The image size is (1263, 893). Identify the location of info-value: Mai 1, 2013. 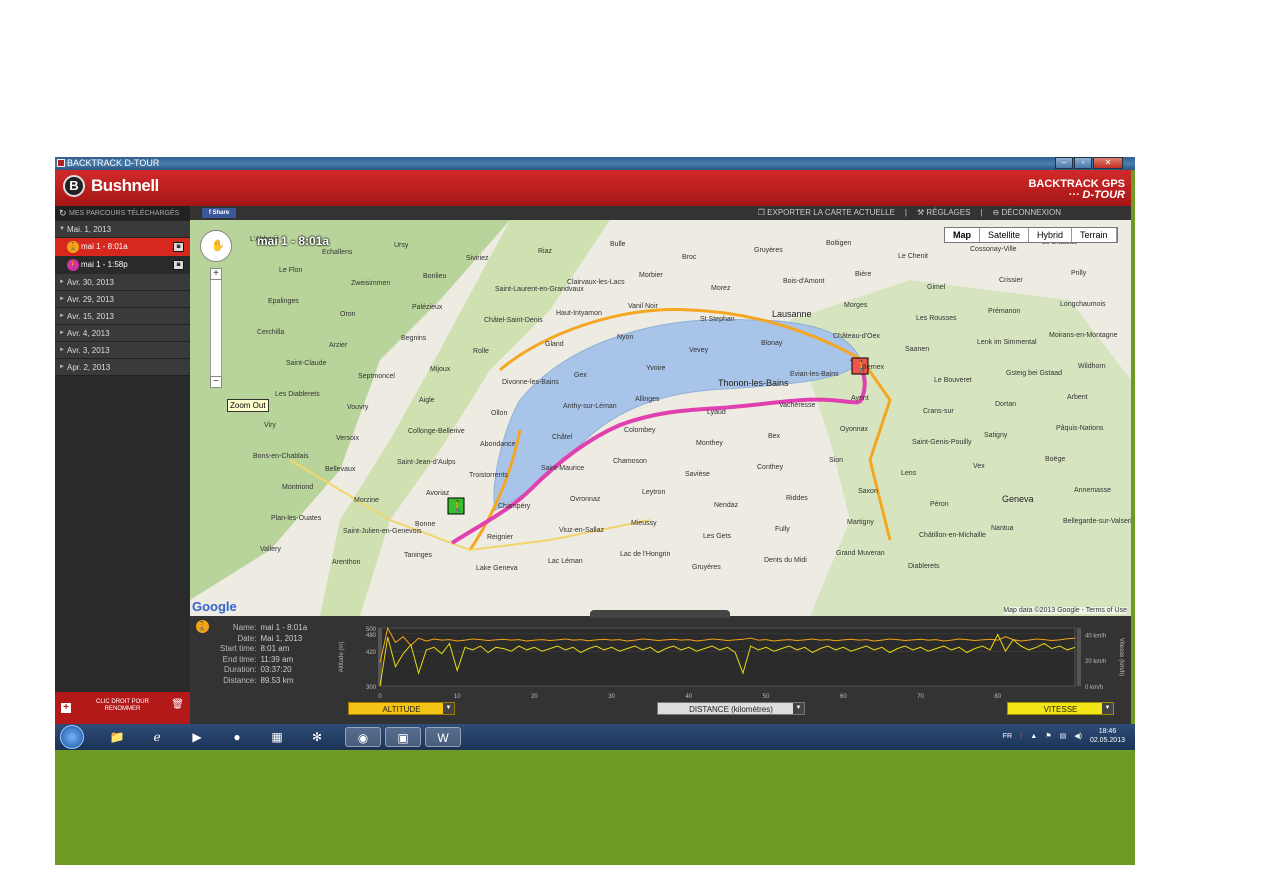
(281, 638).